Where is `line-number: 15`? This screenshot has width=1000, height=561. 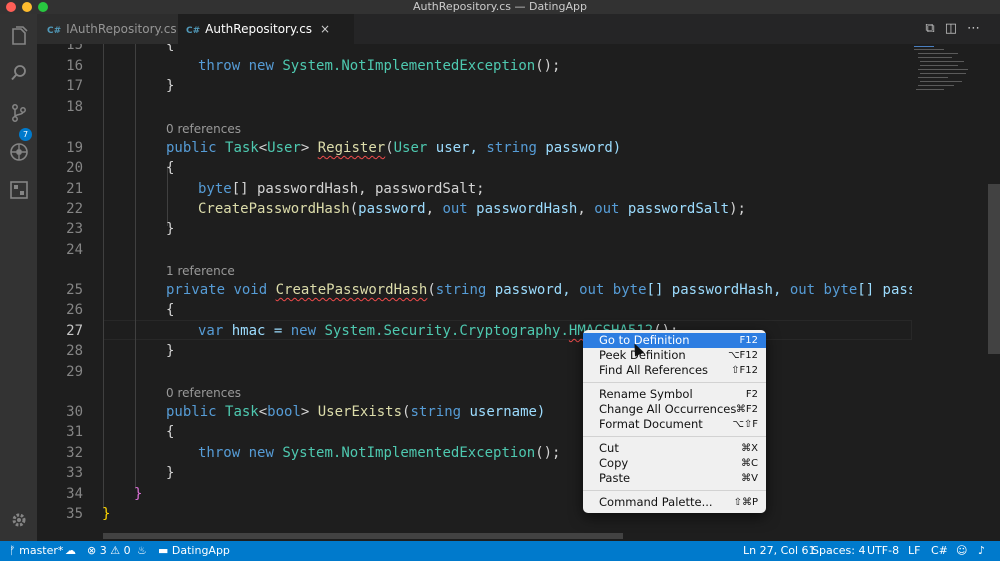
line-number: 15 is located at coordinates (74, 48).